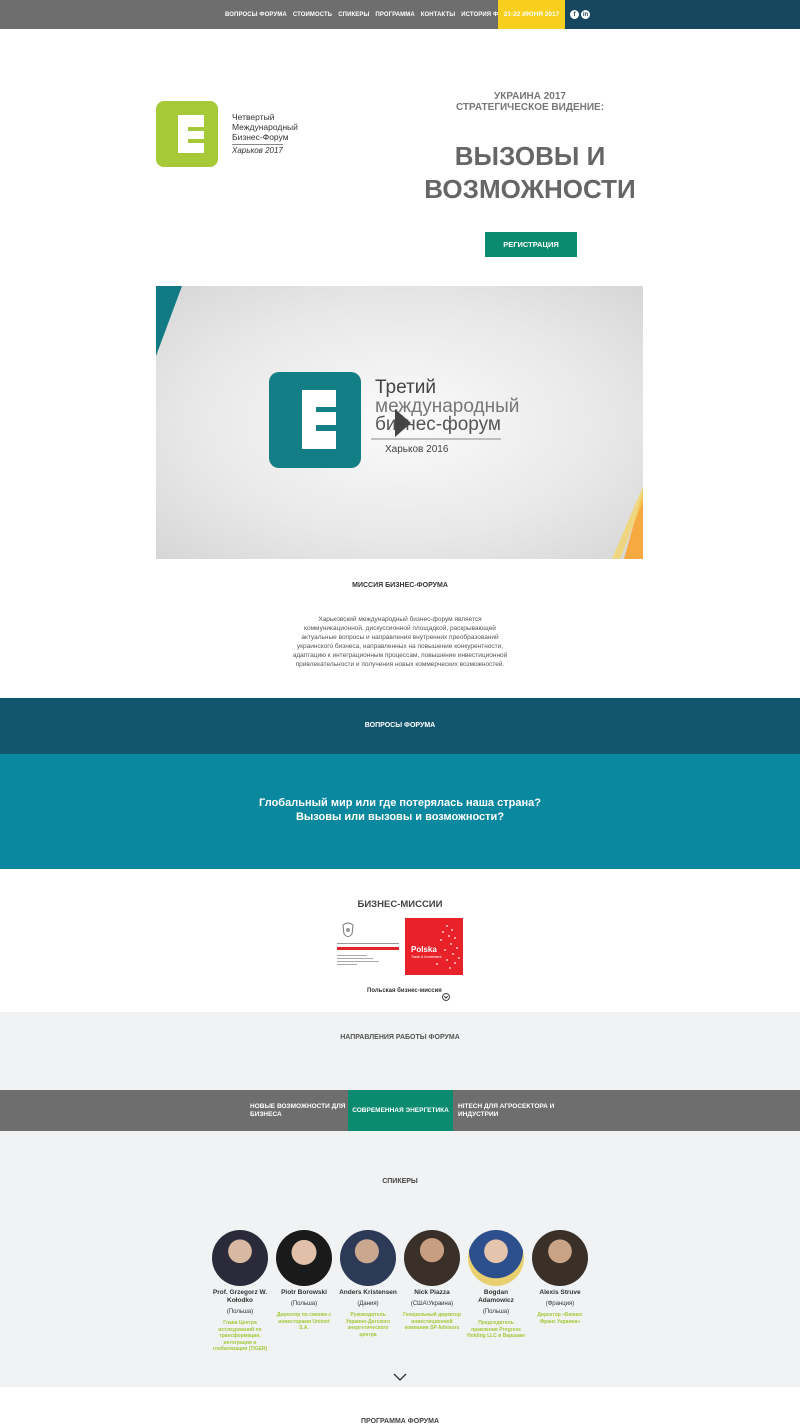  I want to click on polska-trade-logo: Polska Trade & Investment, so click(434, 946).